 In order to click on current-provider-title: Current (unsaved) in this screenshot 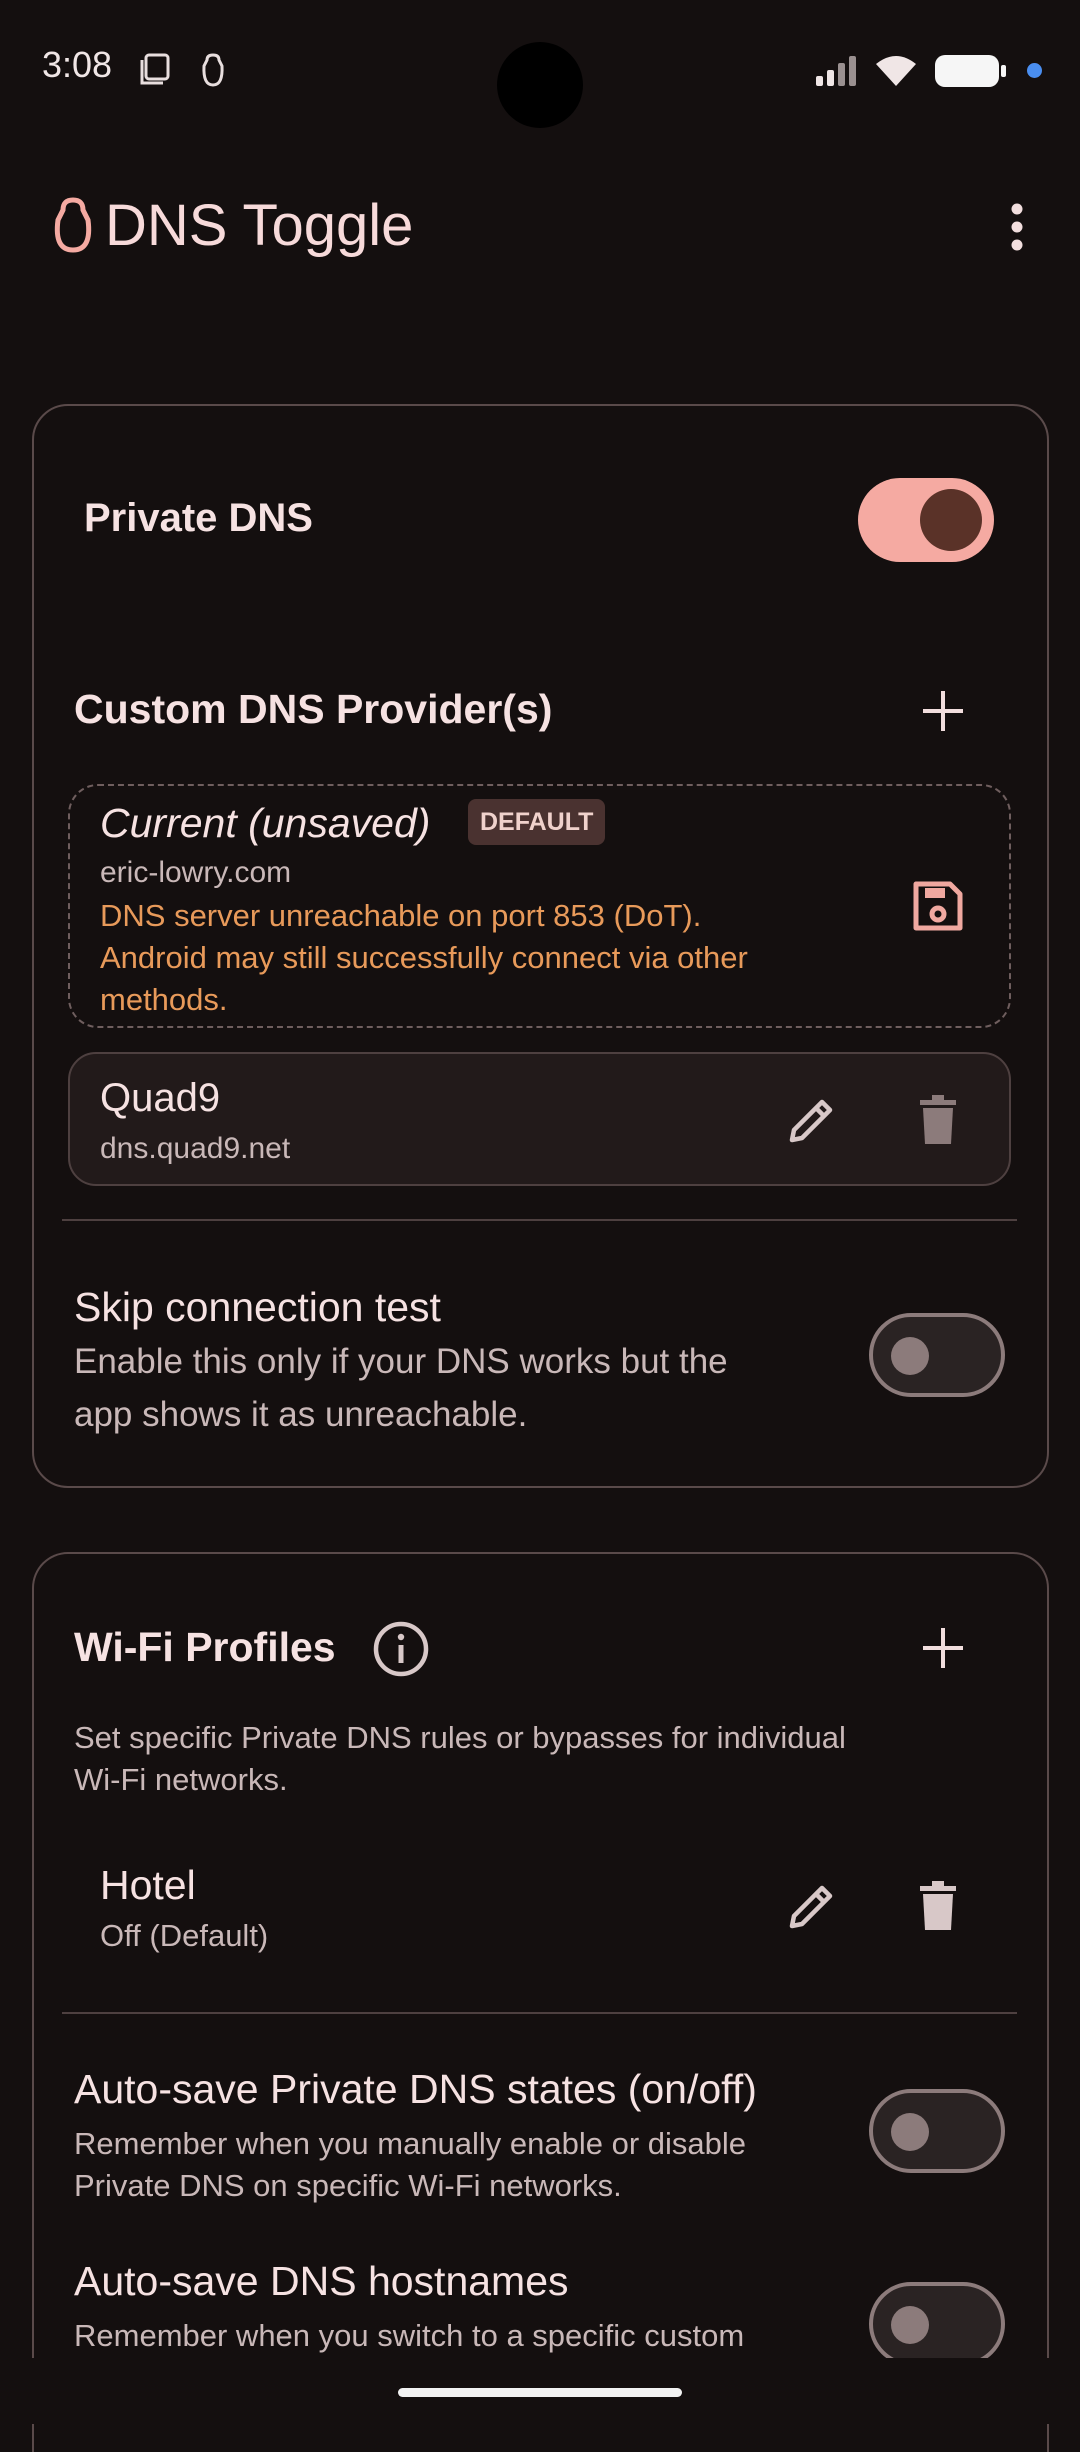, I will do `click(265, 823)`.